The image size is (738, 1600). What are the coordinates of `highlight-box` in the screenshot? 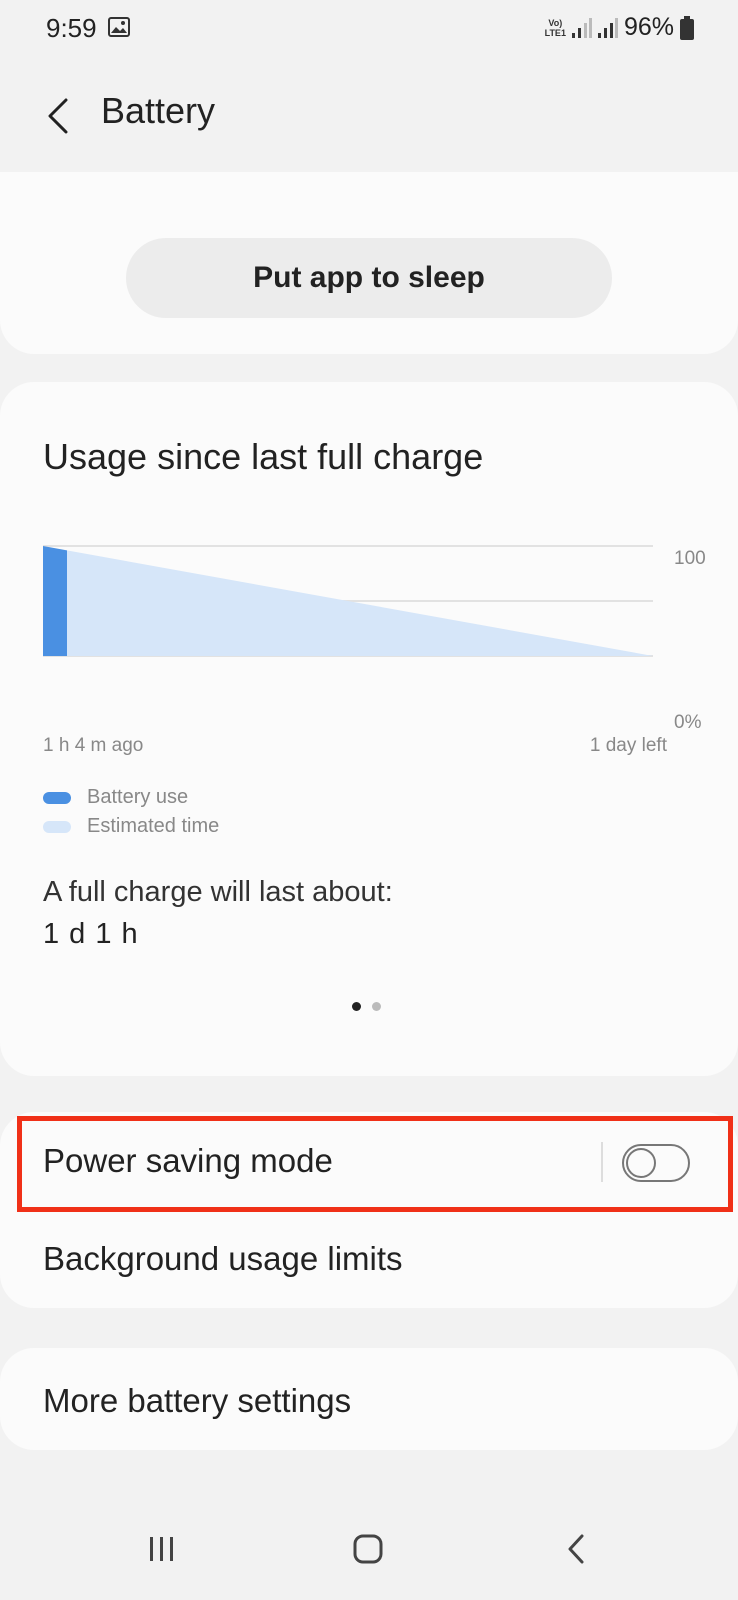 It's located at (375, 1164).